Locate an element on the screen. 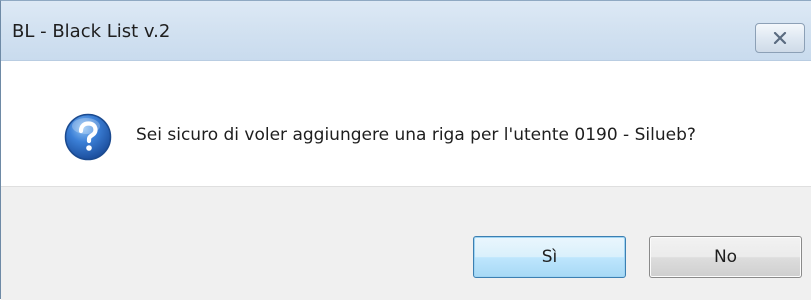 Image resolution: width=811 pixels, height=300 pixels. yes-button: Sì is located at coordinates (549, 257).